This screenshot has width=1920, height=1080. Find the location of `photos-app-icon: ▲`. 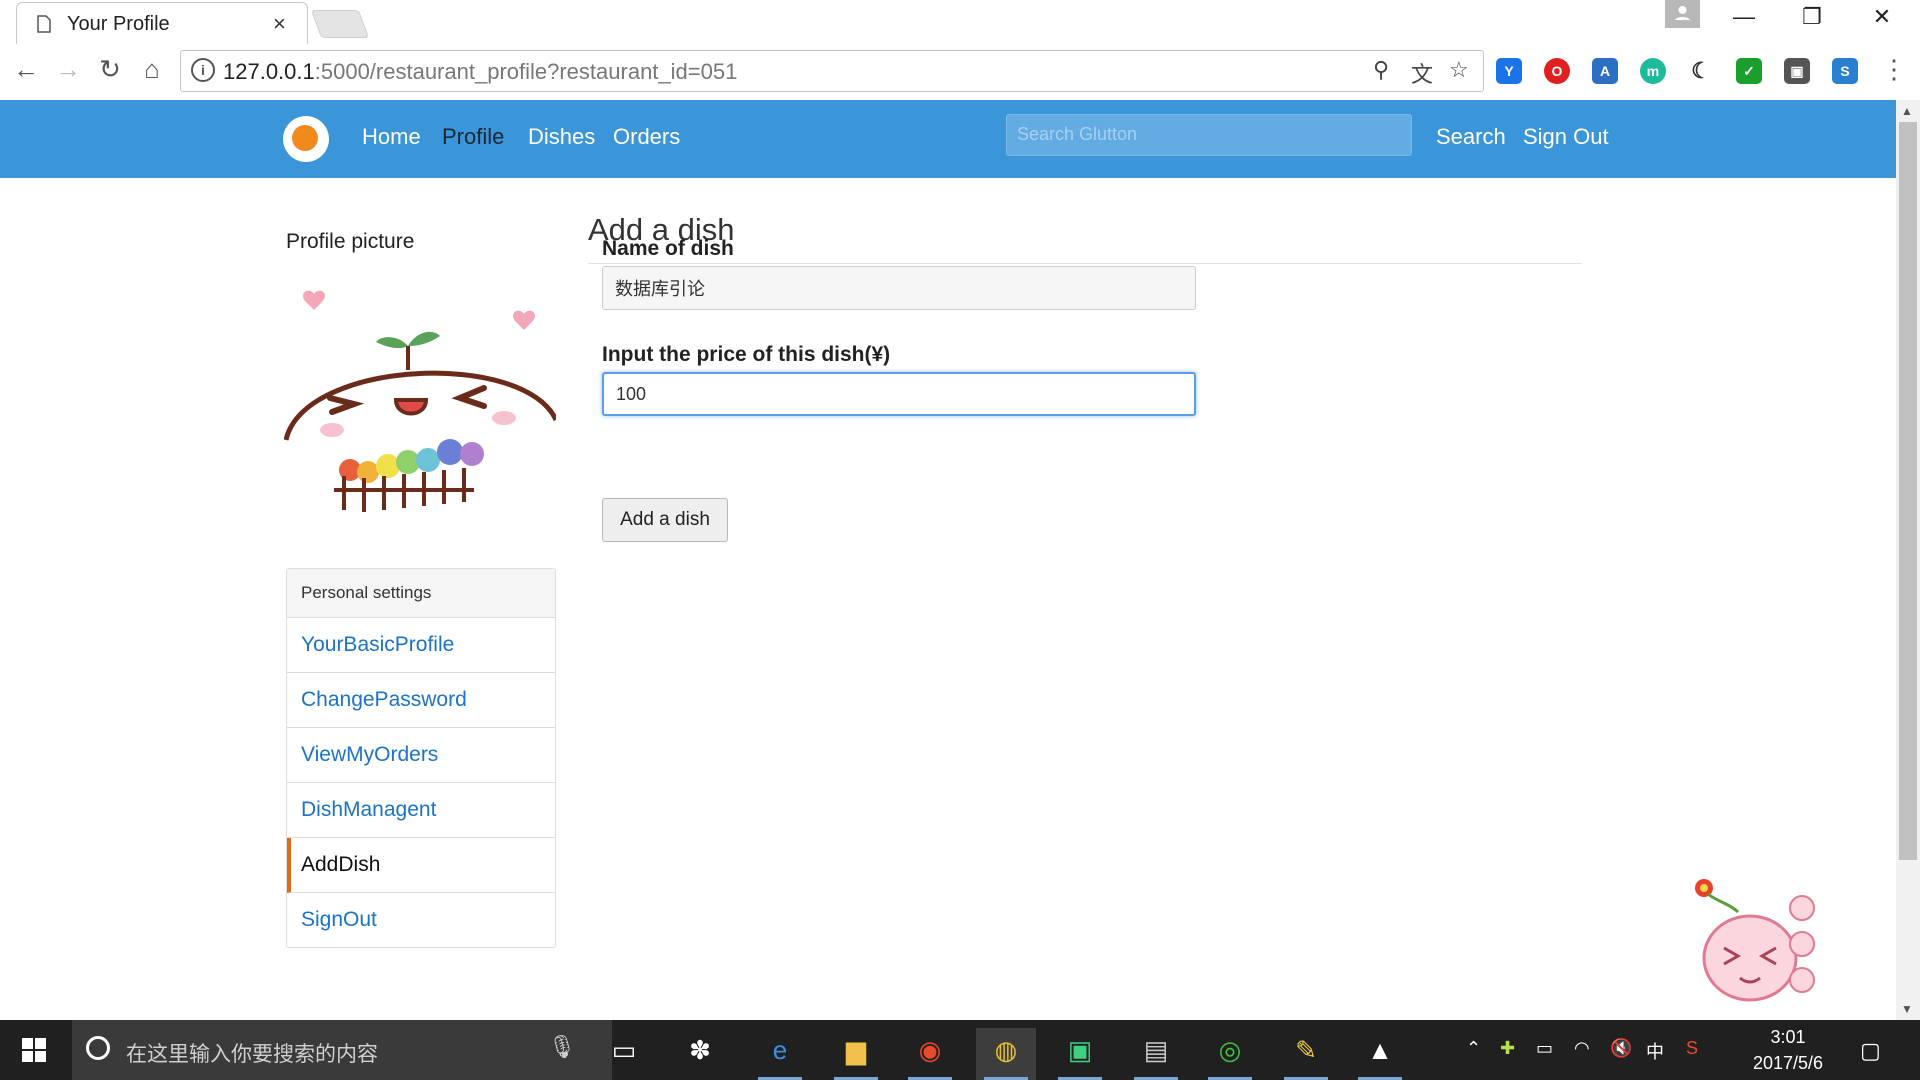

photos-app-icon: ▲ is located at coordinates (1380, 1054).